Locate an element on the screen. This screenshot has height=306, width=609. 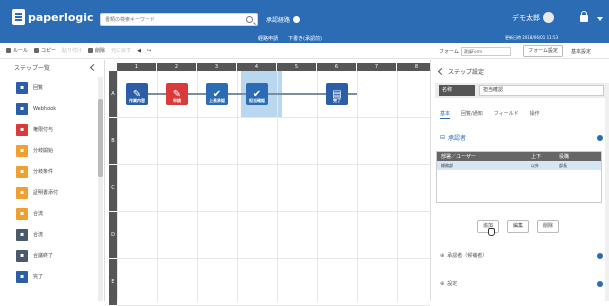
lock-icon is located at coordinates (584, 16).